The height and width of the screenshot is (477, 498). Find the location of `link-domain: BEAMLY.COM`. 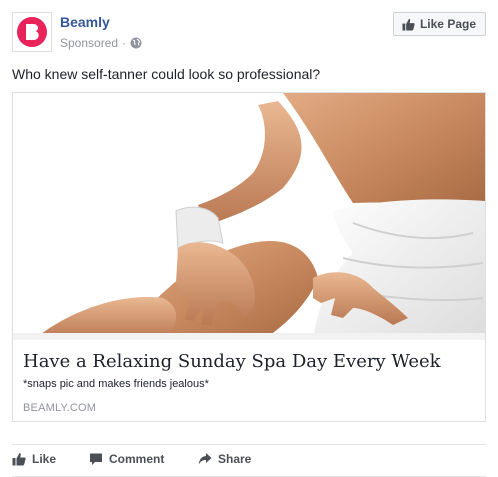

link-domain: BEAMLY.COM is located at coordinates (60, 408).